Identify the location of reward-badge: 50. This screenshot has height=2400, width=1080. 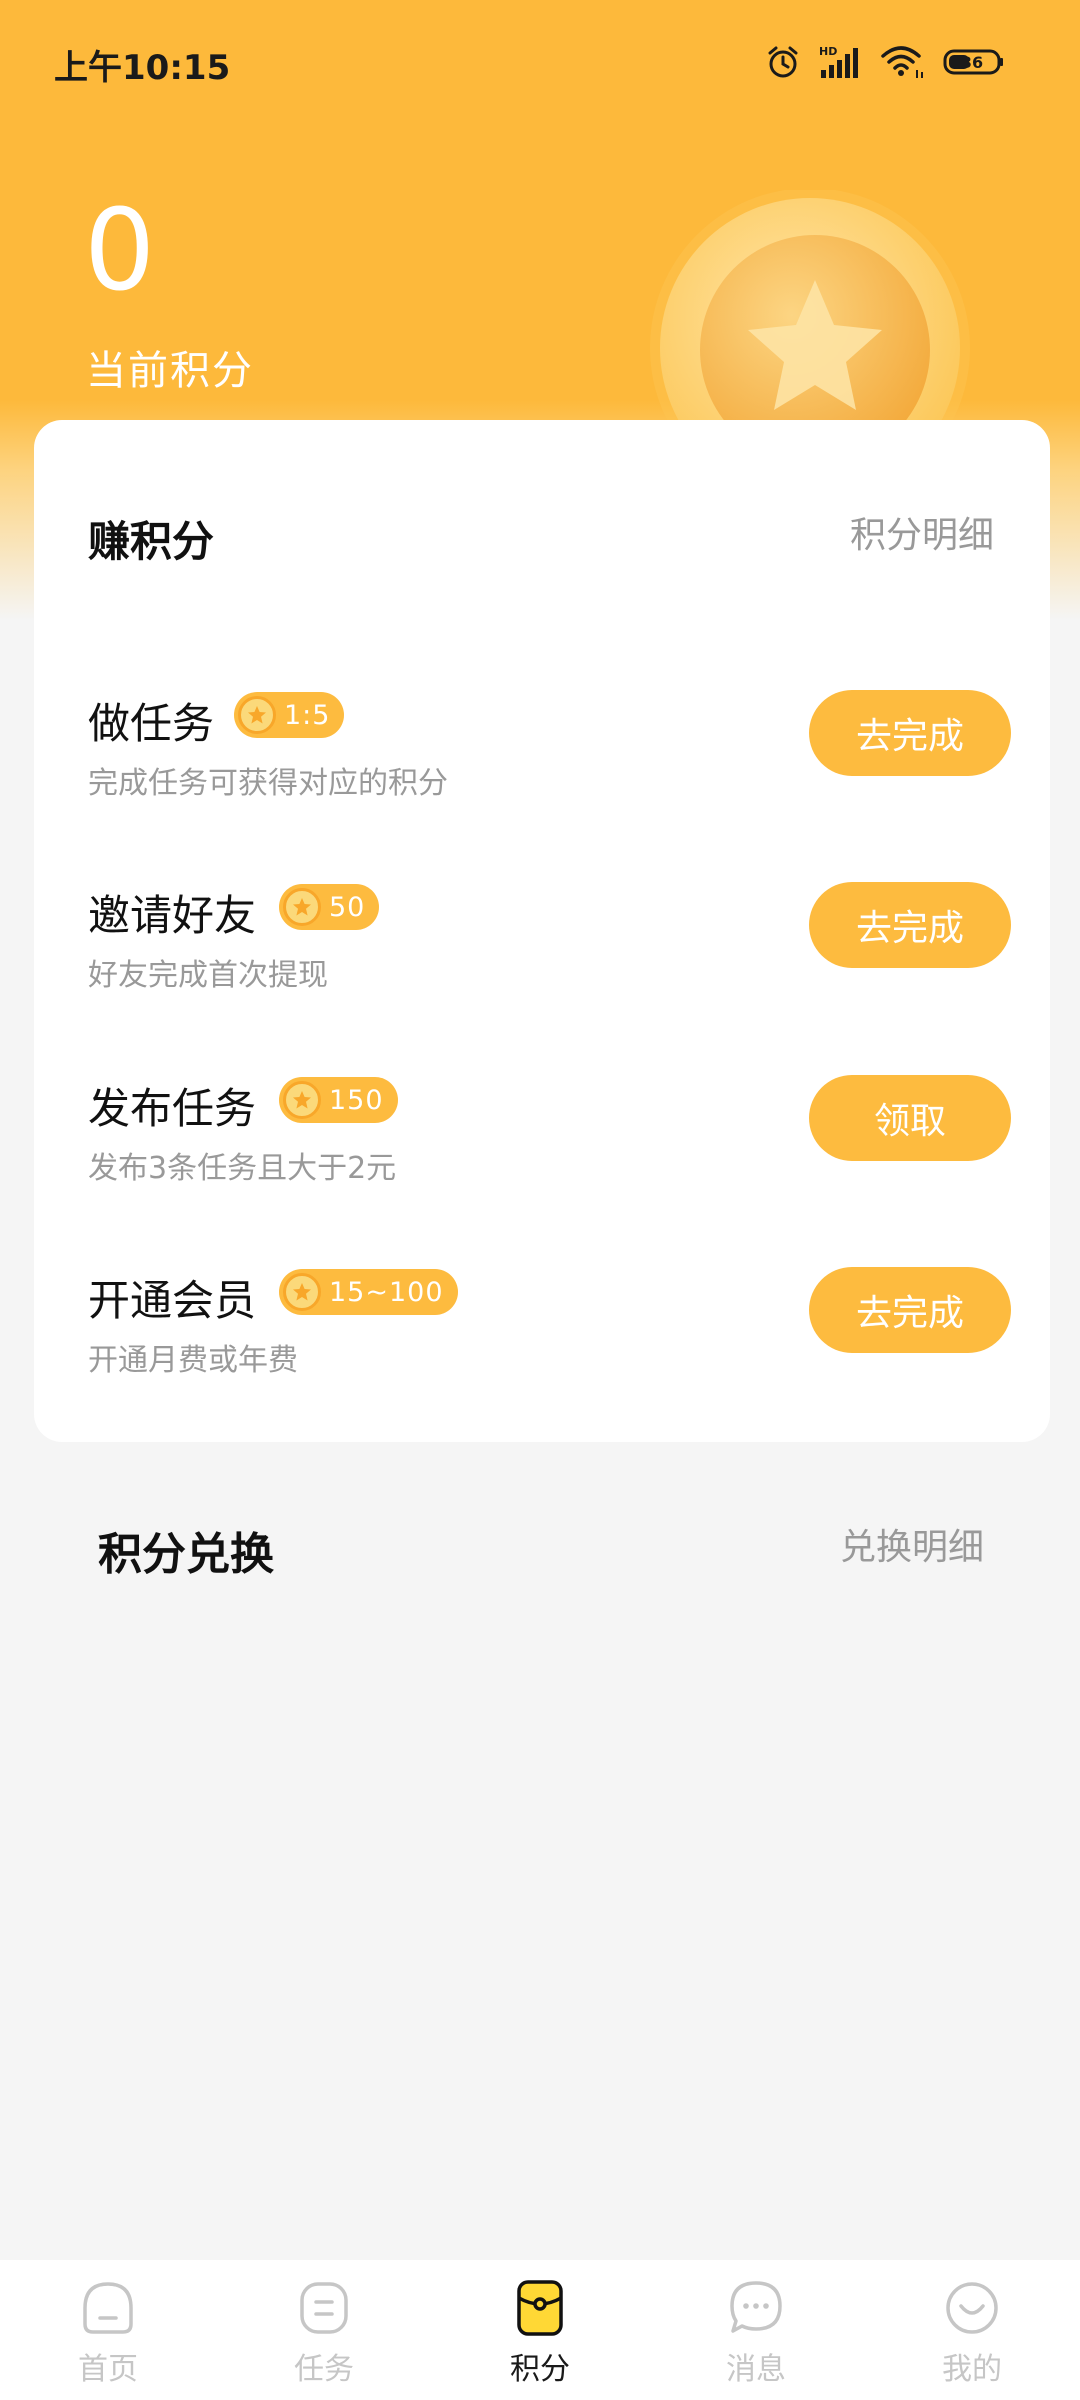
(329, 907).